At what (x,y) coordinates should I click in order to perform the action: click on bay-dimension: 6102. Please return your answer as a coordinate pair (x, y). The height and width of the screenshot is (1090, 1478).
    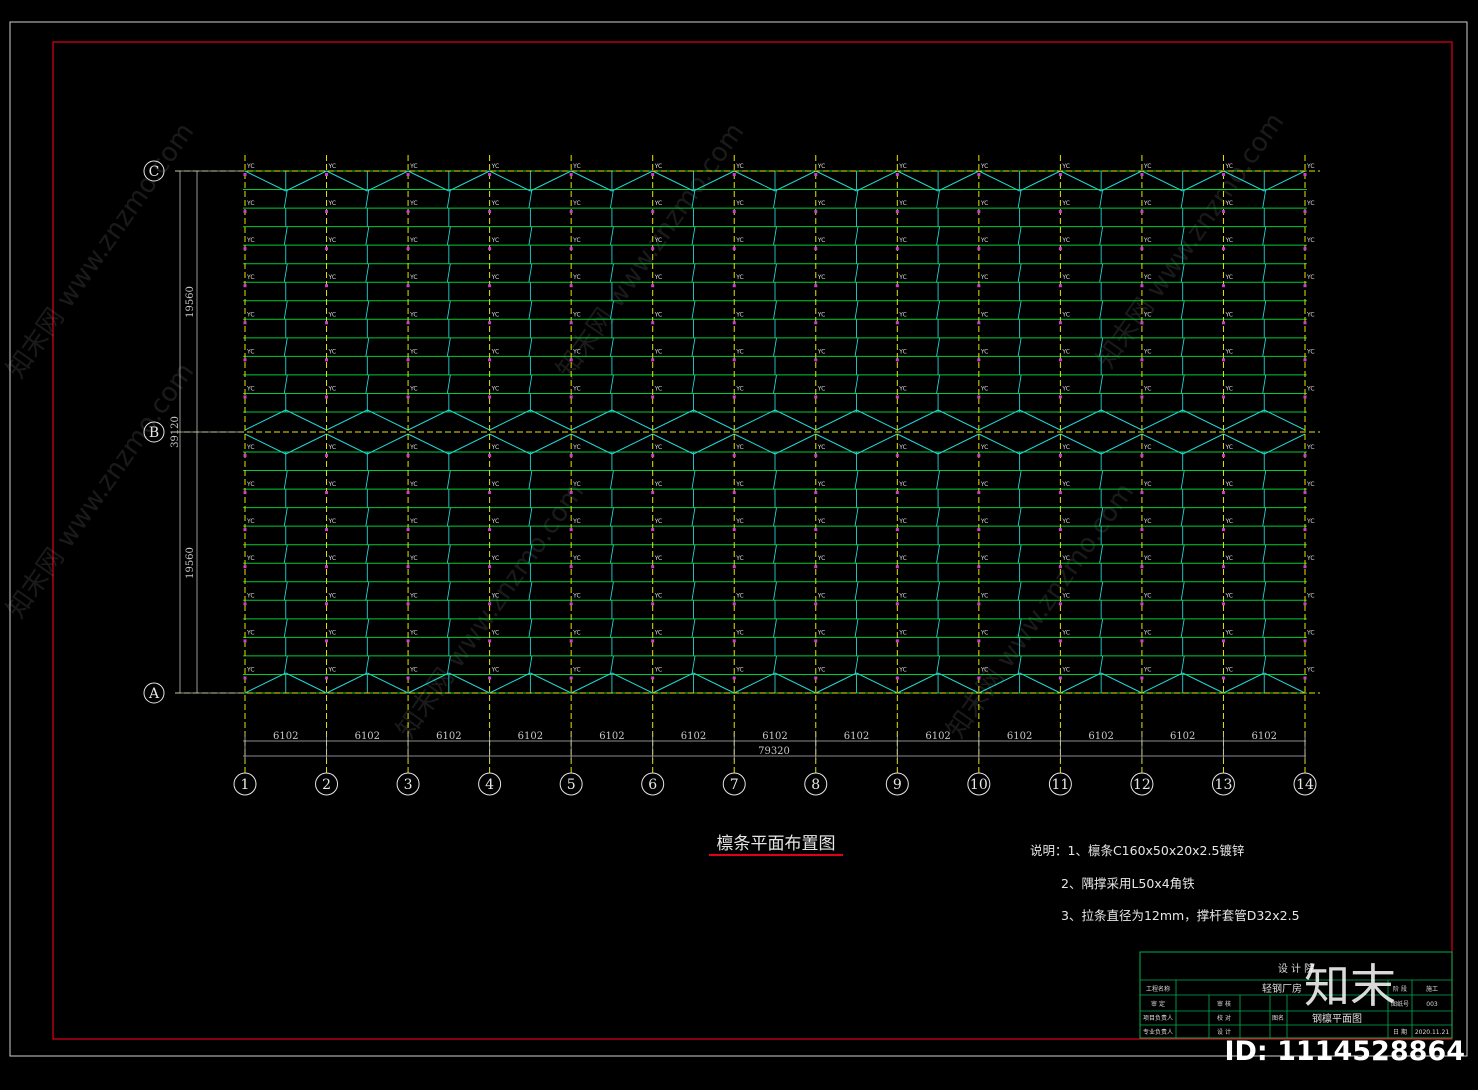
    Looking at the image, I should click on (367, 736).